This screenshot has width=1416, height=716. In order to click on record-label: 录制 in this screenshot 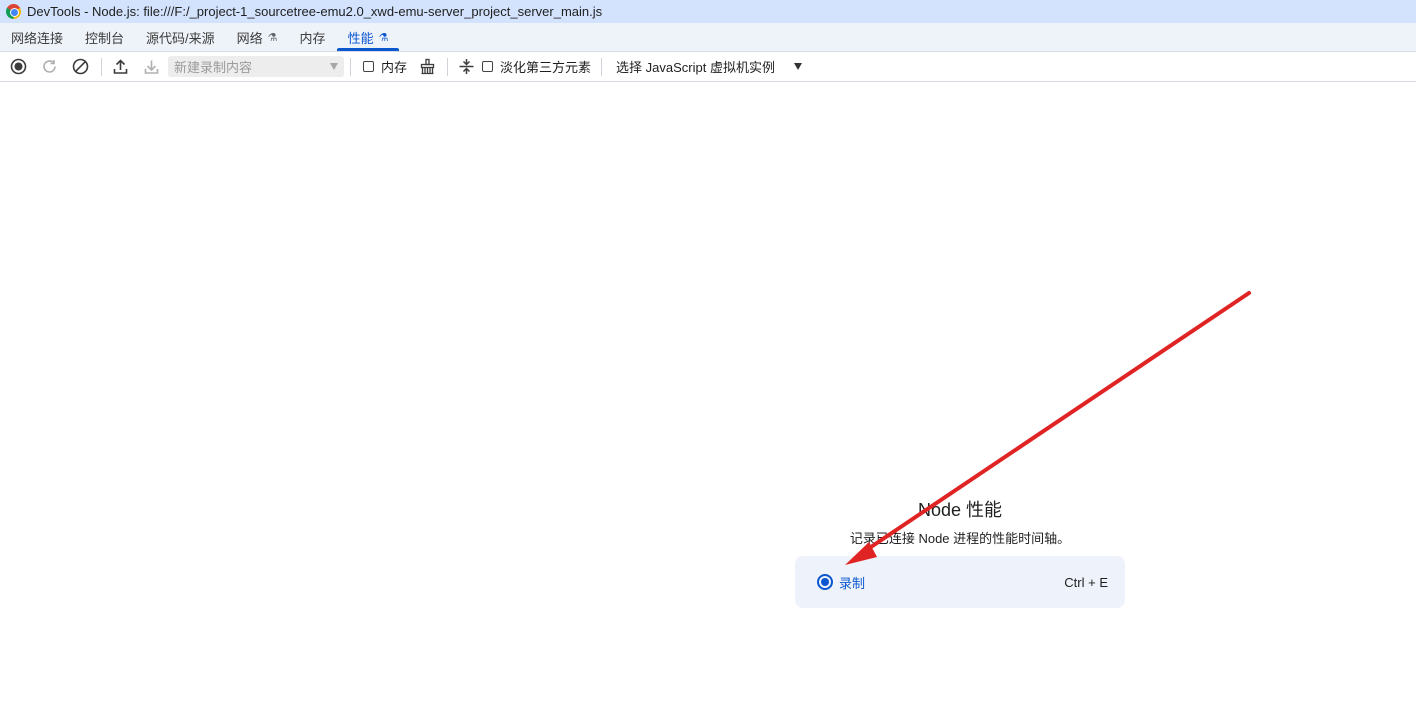, I will do `click(852, 583)`.